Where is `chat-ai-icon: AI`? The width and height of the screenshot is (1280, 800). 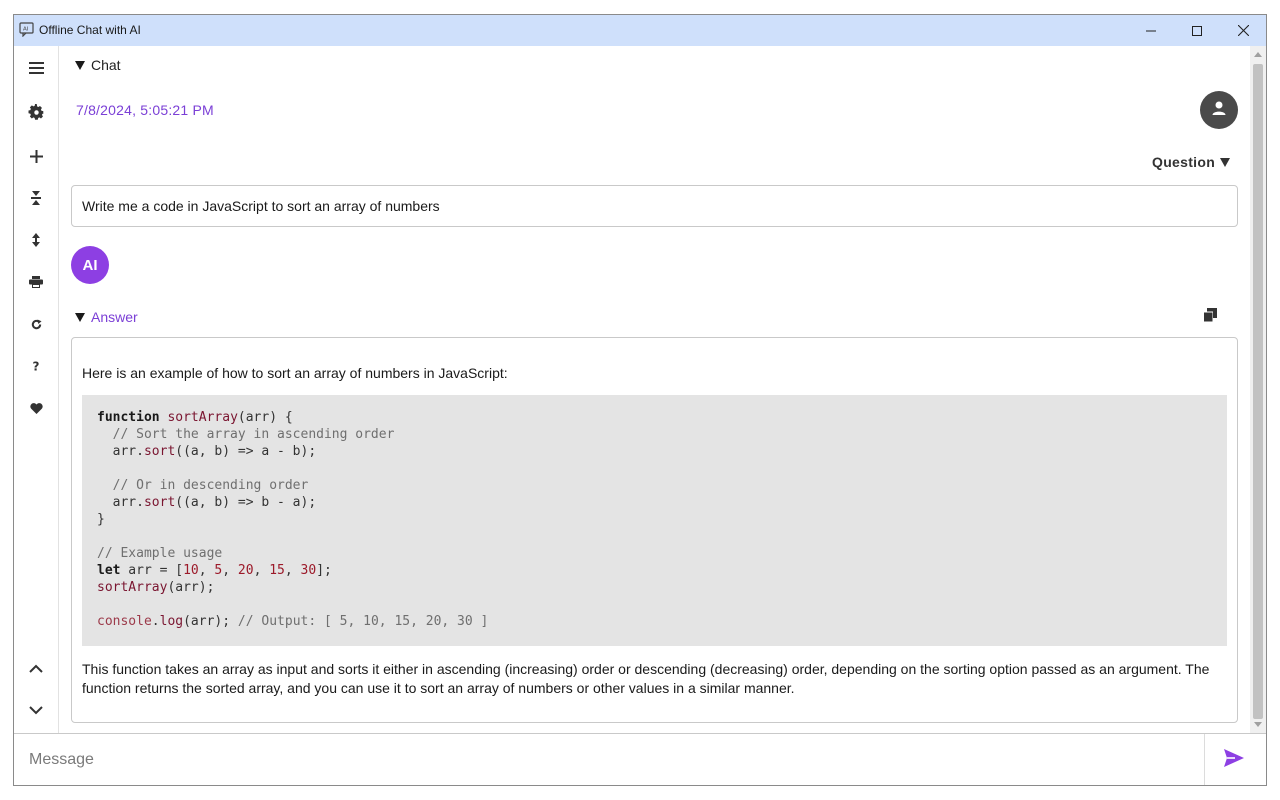
chat-ai-icon: AI is located at coordinates (26, 30).